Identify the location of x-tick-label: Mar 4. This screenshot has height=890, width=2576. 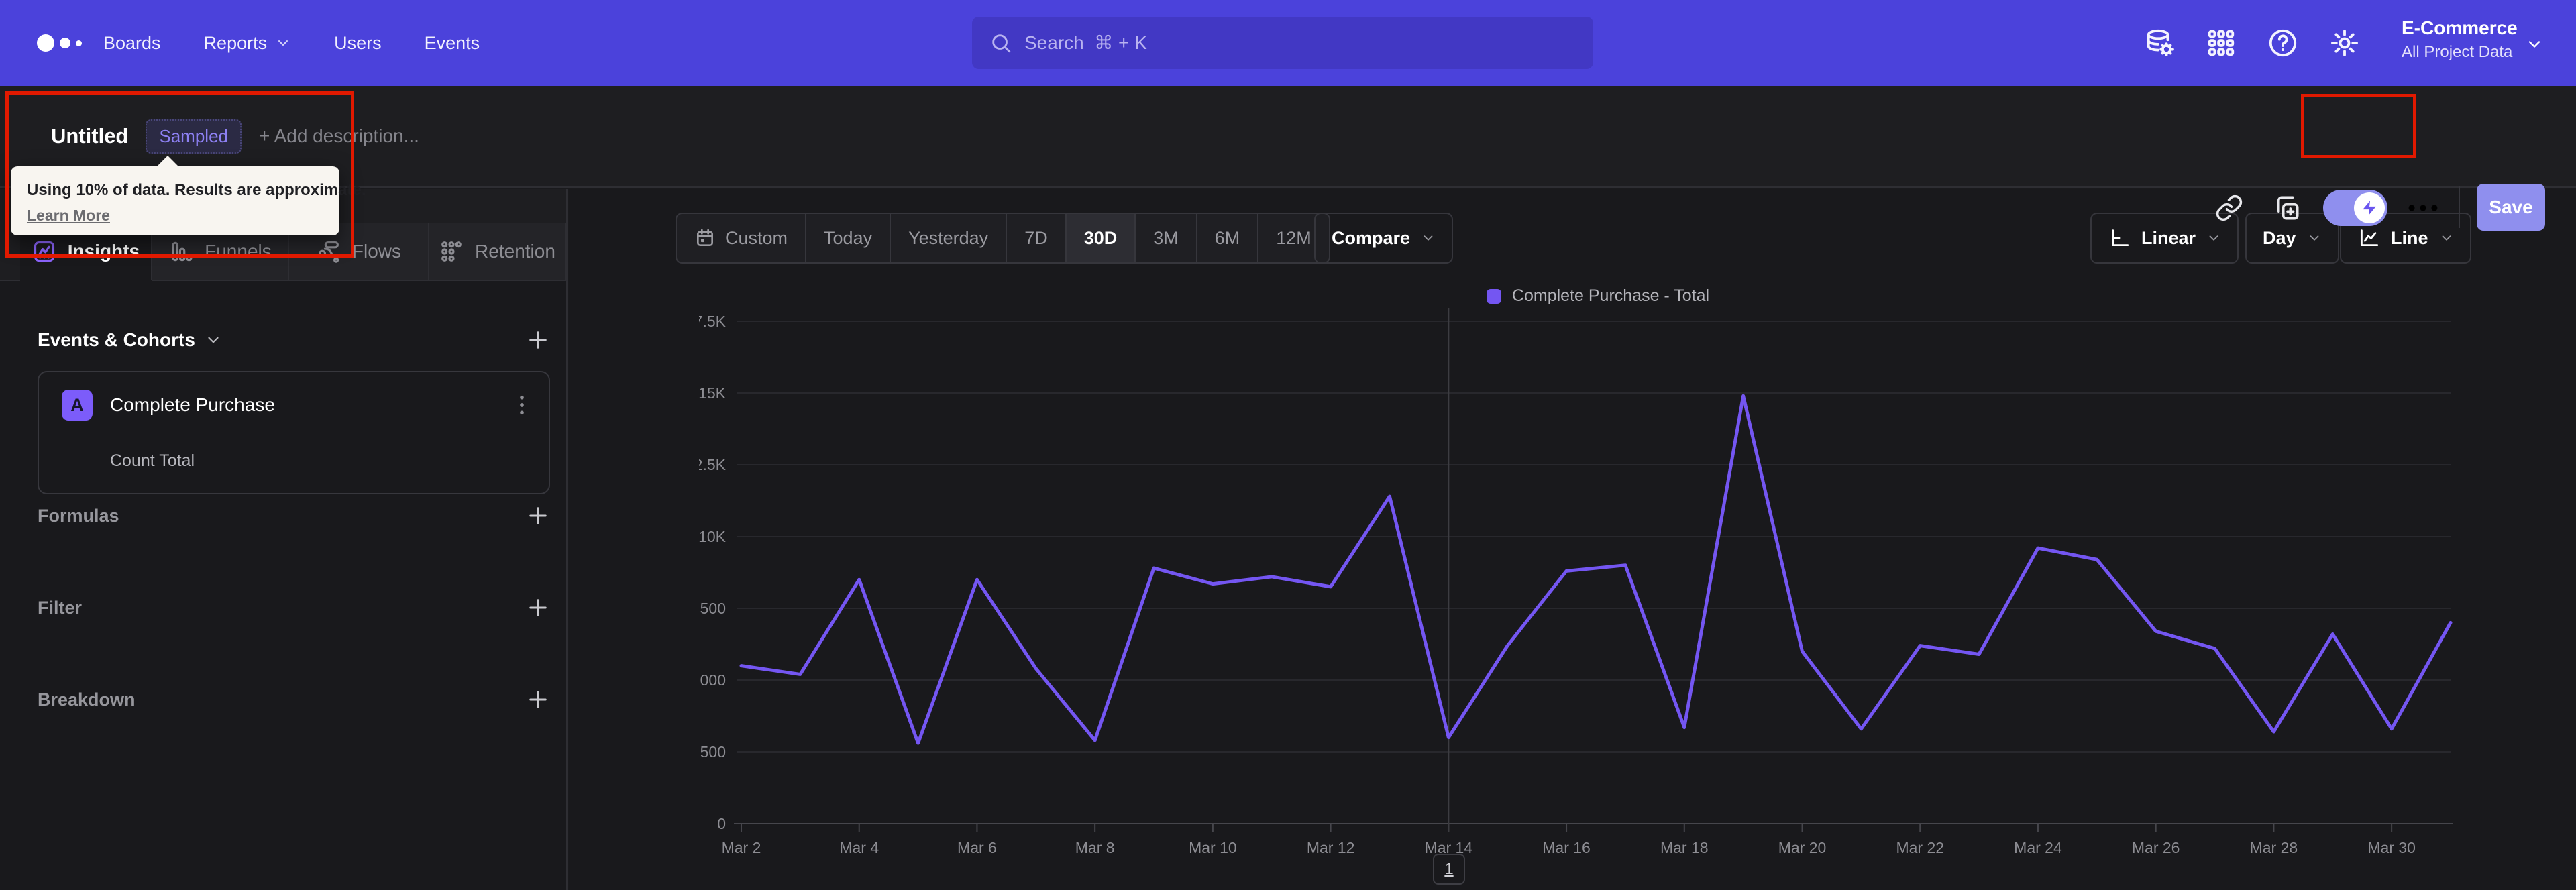
(859, 847).